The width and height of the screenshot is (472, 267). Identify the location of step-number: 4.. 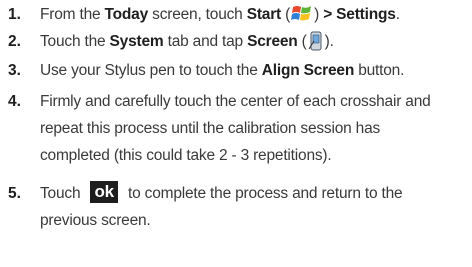
(14, 101).